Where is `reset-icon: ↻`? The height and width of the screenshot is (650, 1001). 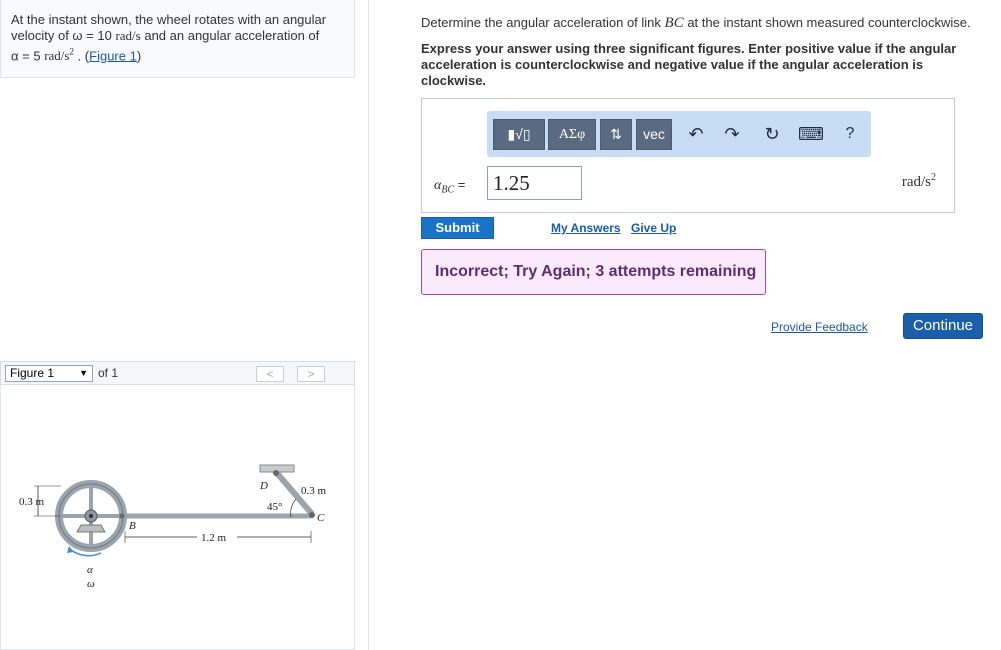
reset-icon: ↻ is located at coordinates (772, 134).